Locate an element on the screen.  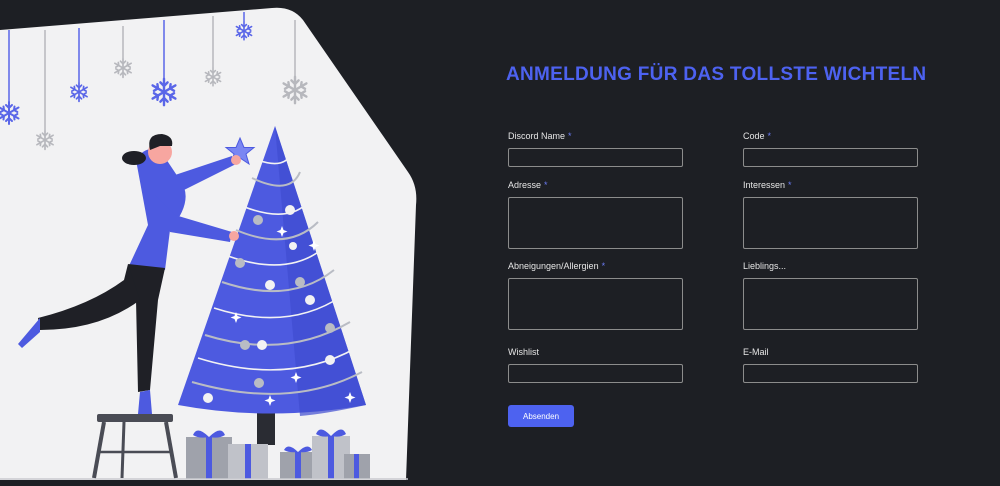
abneigungen-textarea is located at coordinates (595, 304).